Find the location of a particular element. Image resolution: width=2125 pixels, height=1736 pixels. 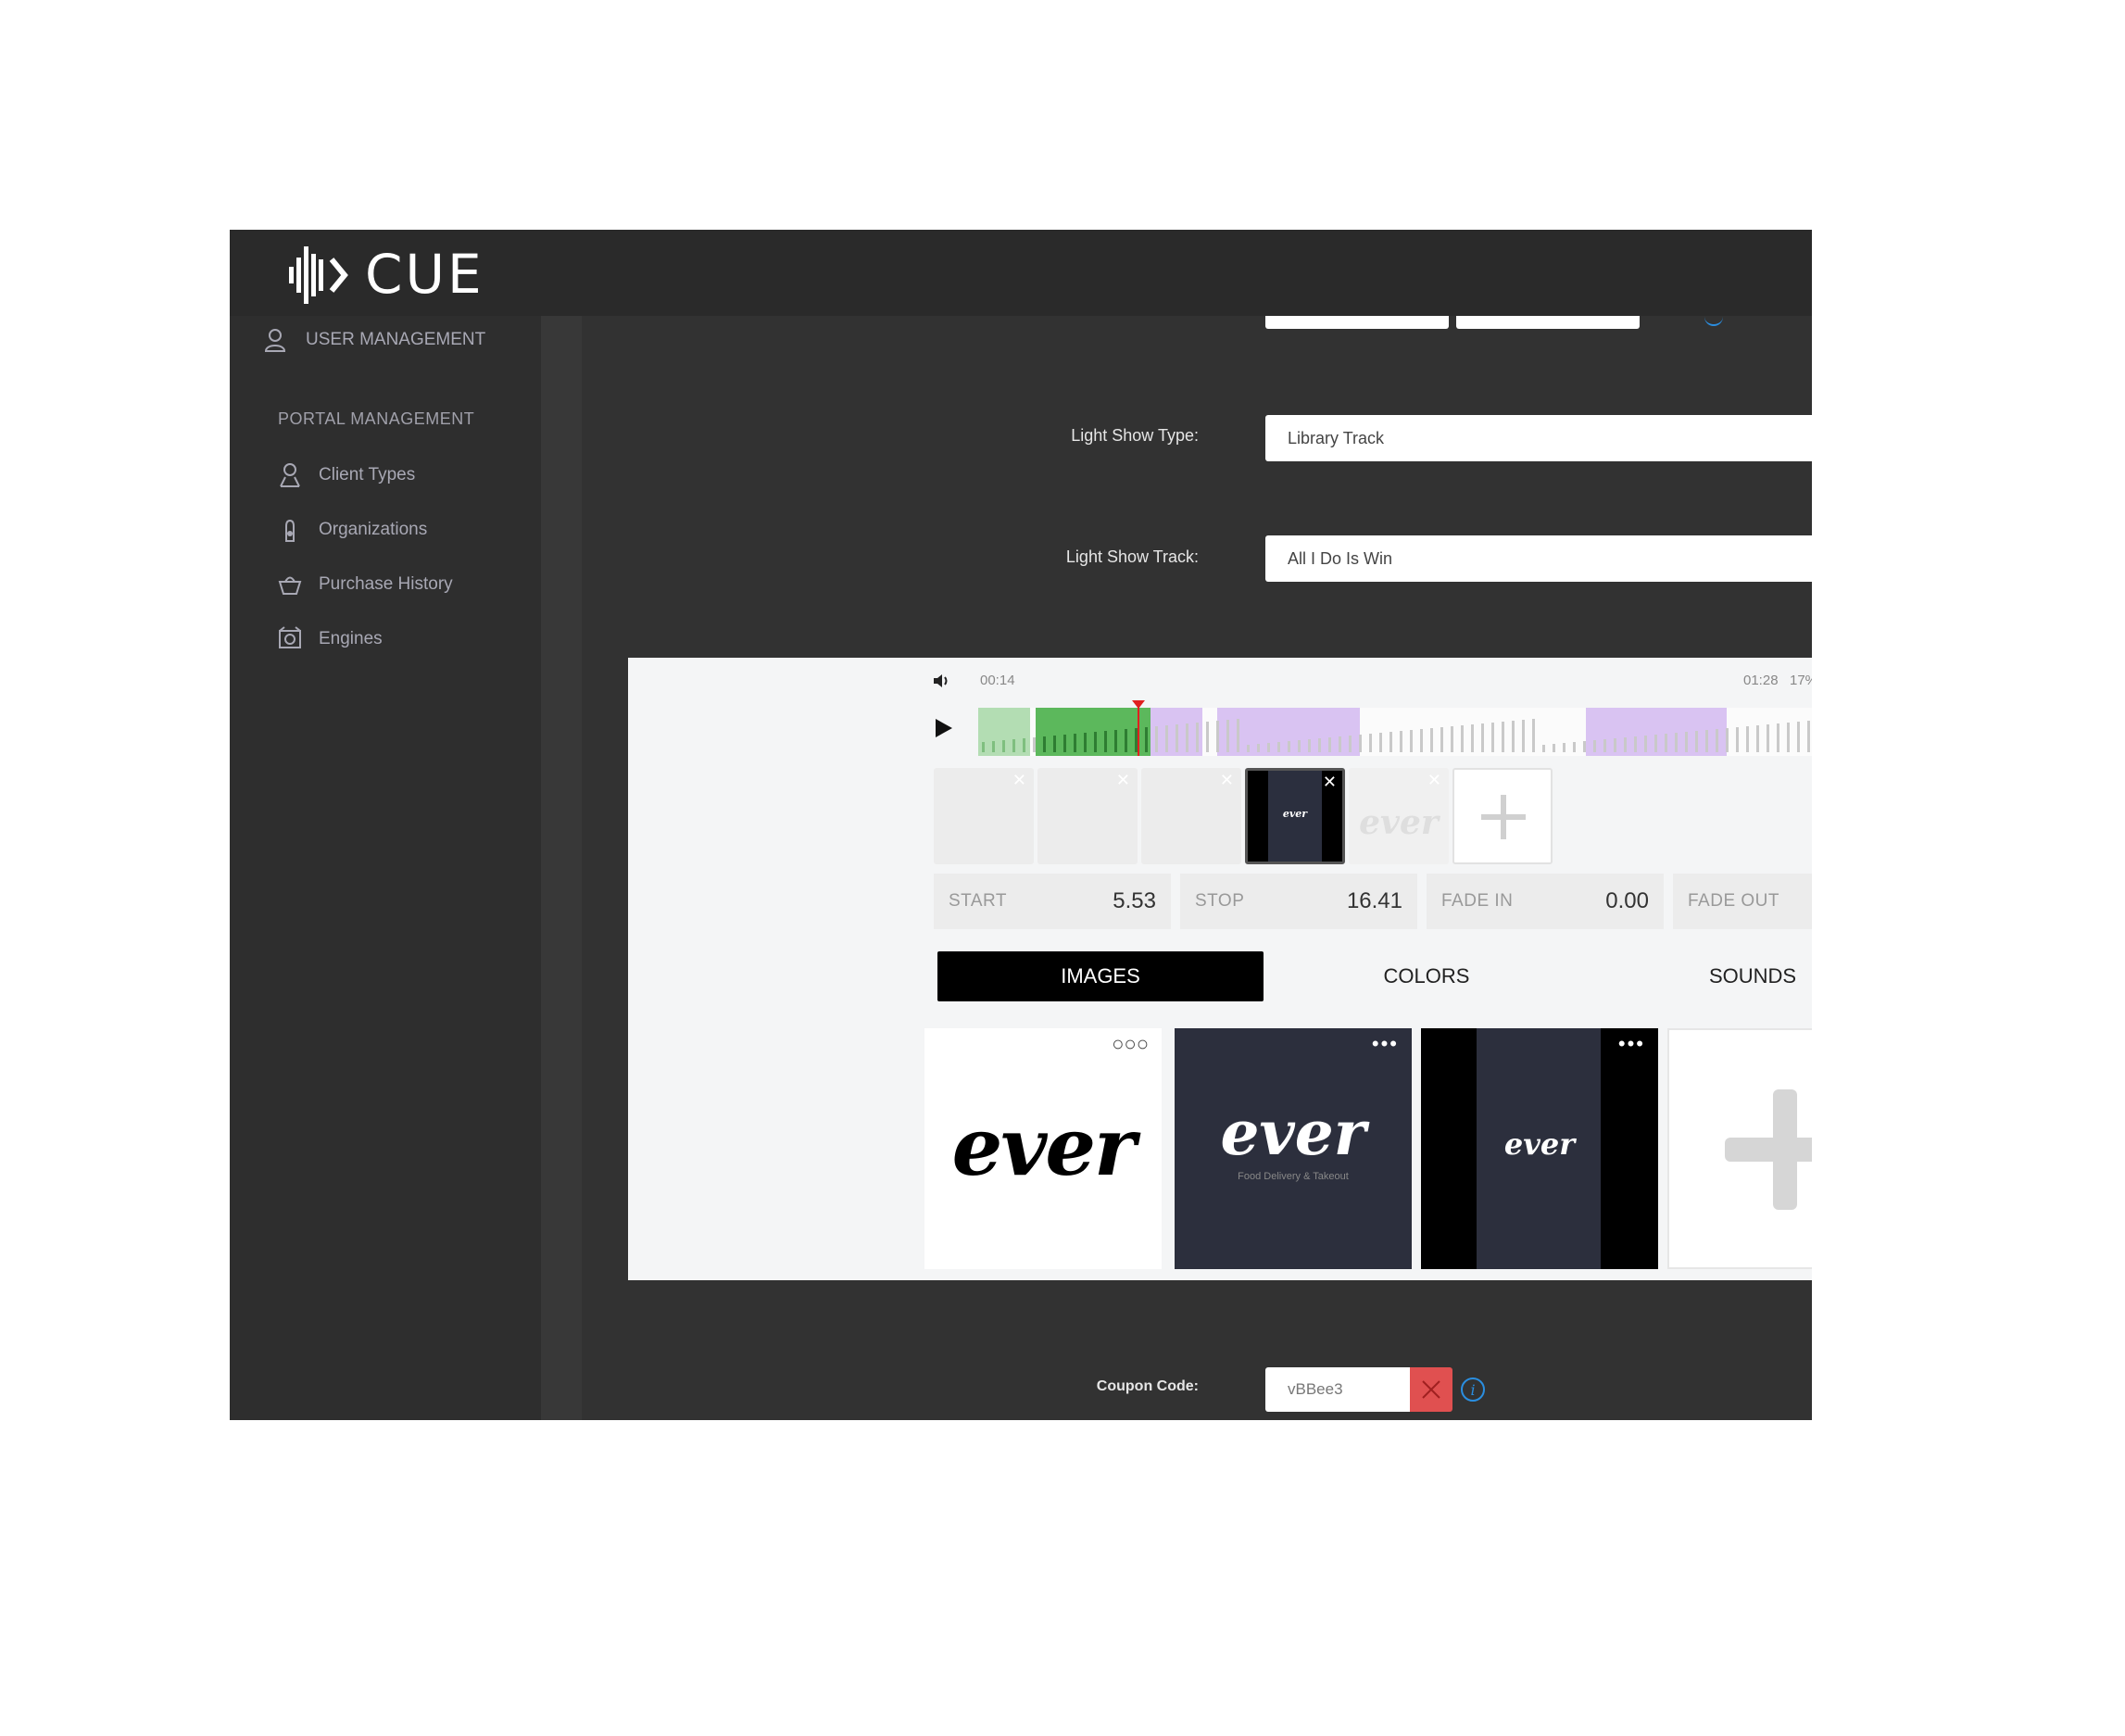

waveform is located at coordinates (1395, 728).